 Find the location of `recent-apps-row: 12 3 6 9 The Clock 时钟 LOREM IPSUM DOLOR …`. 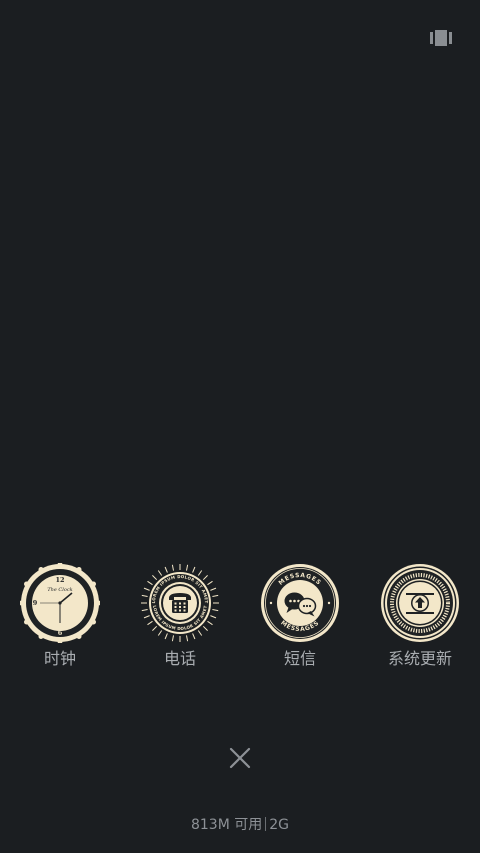

recent-apps-row: 12 3 6 9 The Clock 时钟 LOREM IPSUM DOLOR … is located at coordinates (240, 618).